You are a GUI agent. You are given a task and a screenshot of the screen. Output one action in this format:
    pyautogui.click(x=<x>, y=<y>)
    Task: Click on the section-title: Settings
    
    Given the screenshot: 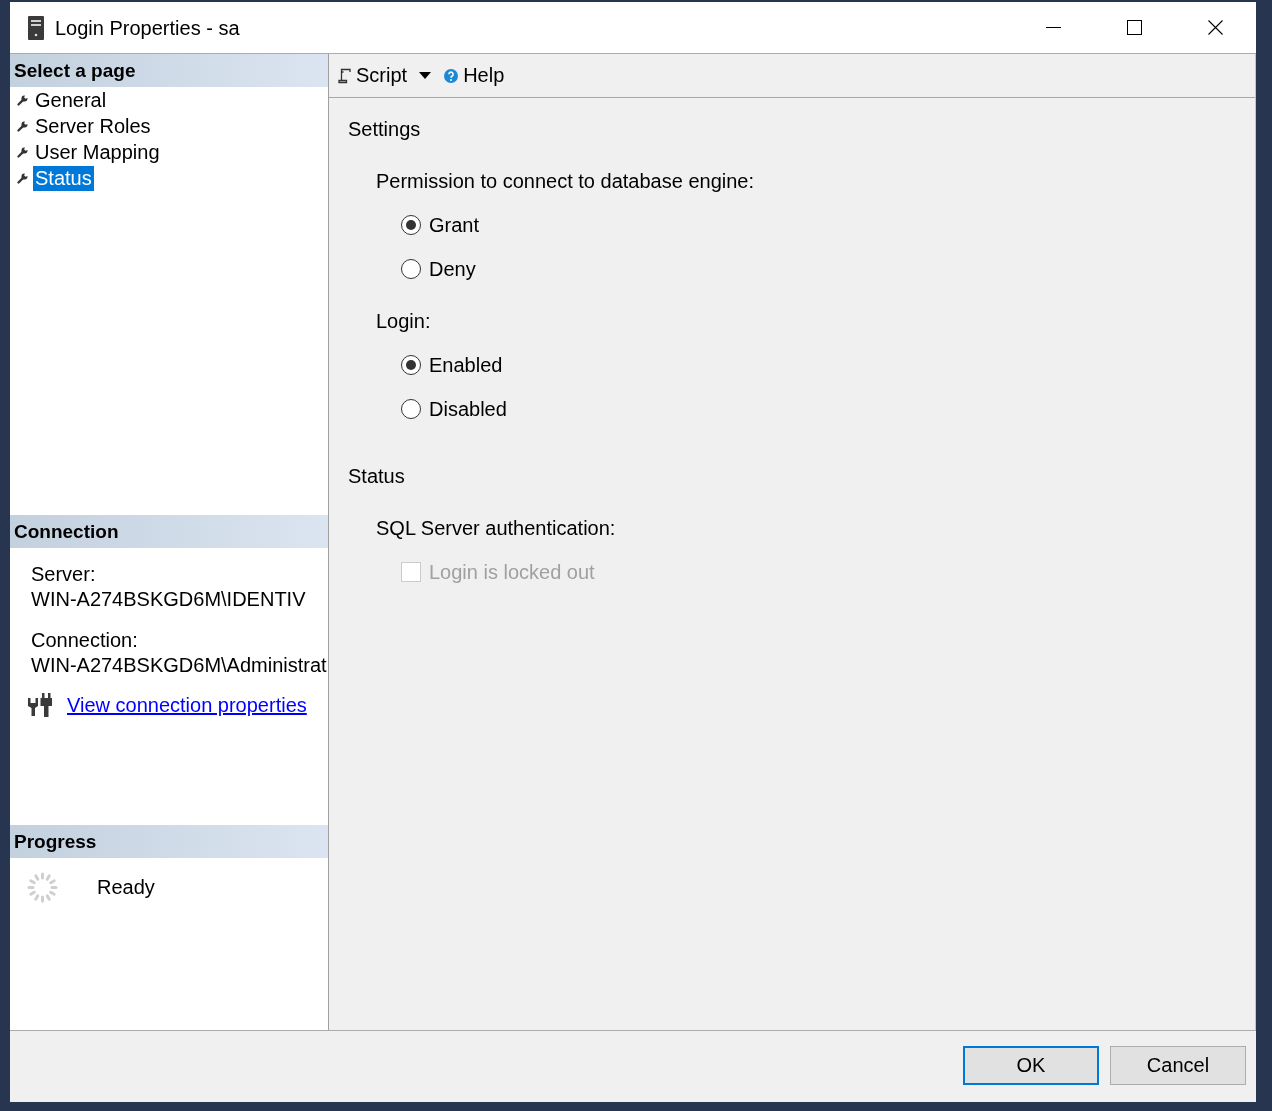 What is the action you would take?
    pyautogui.click(x=384, y=129)
    